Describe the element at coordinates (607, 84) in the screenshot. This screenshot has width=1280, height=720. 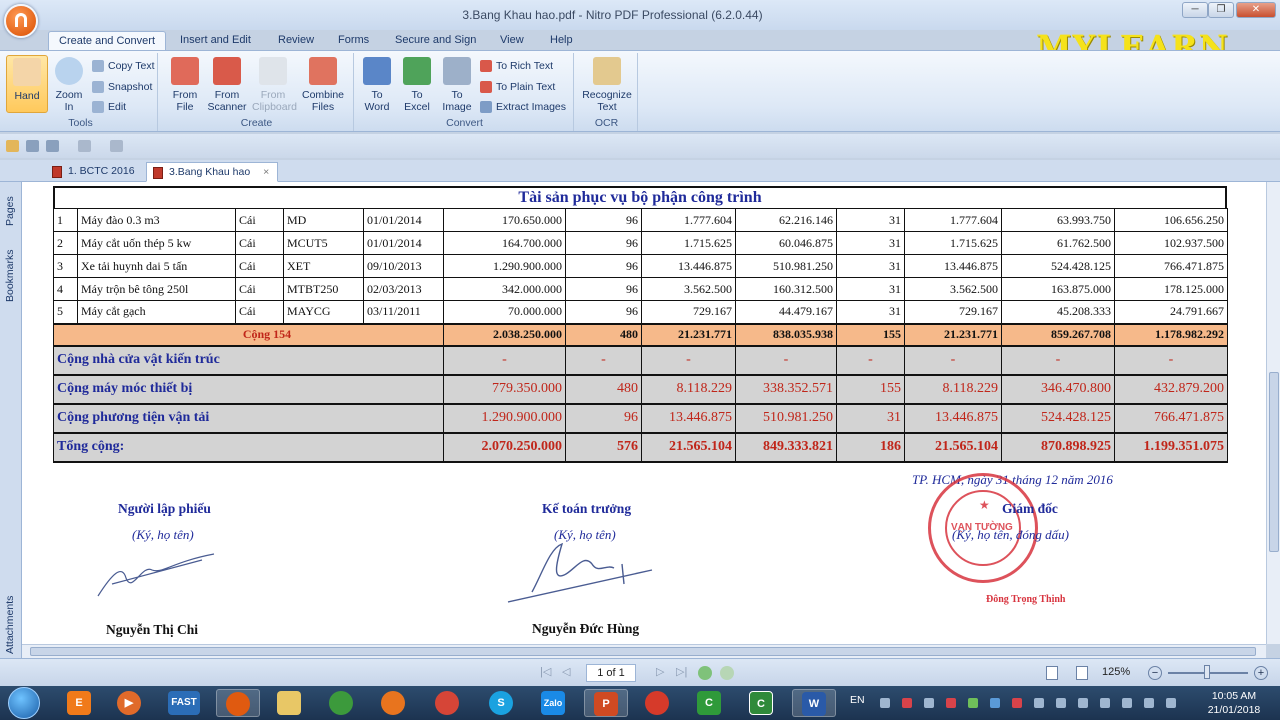
I see `recognize-text-button: Recognize Text` at that location.